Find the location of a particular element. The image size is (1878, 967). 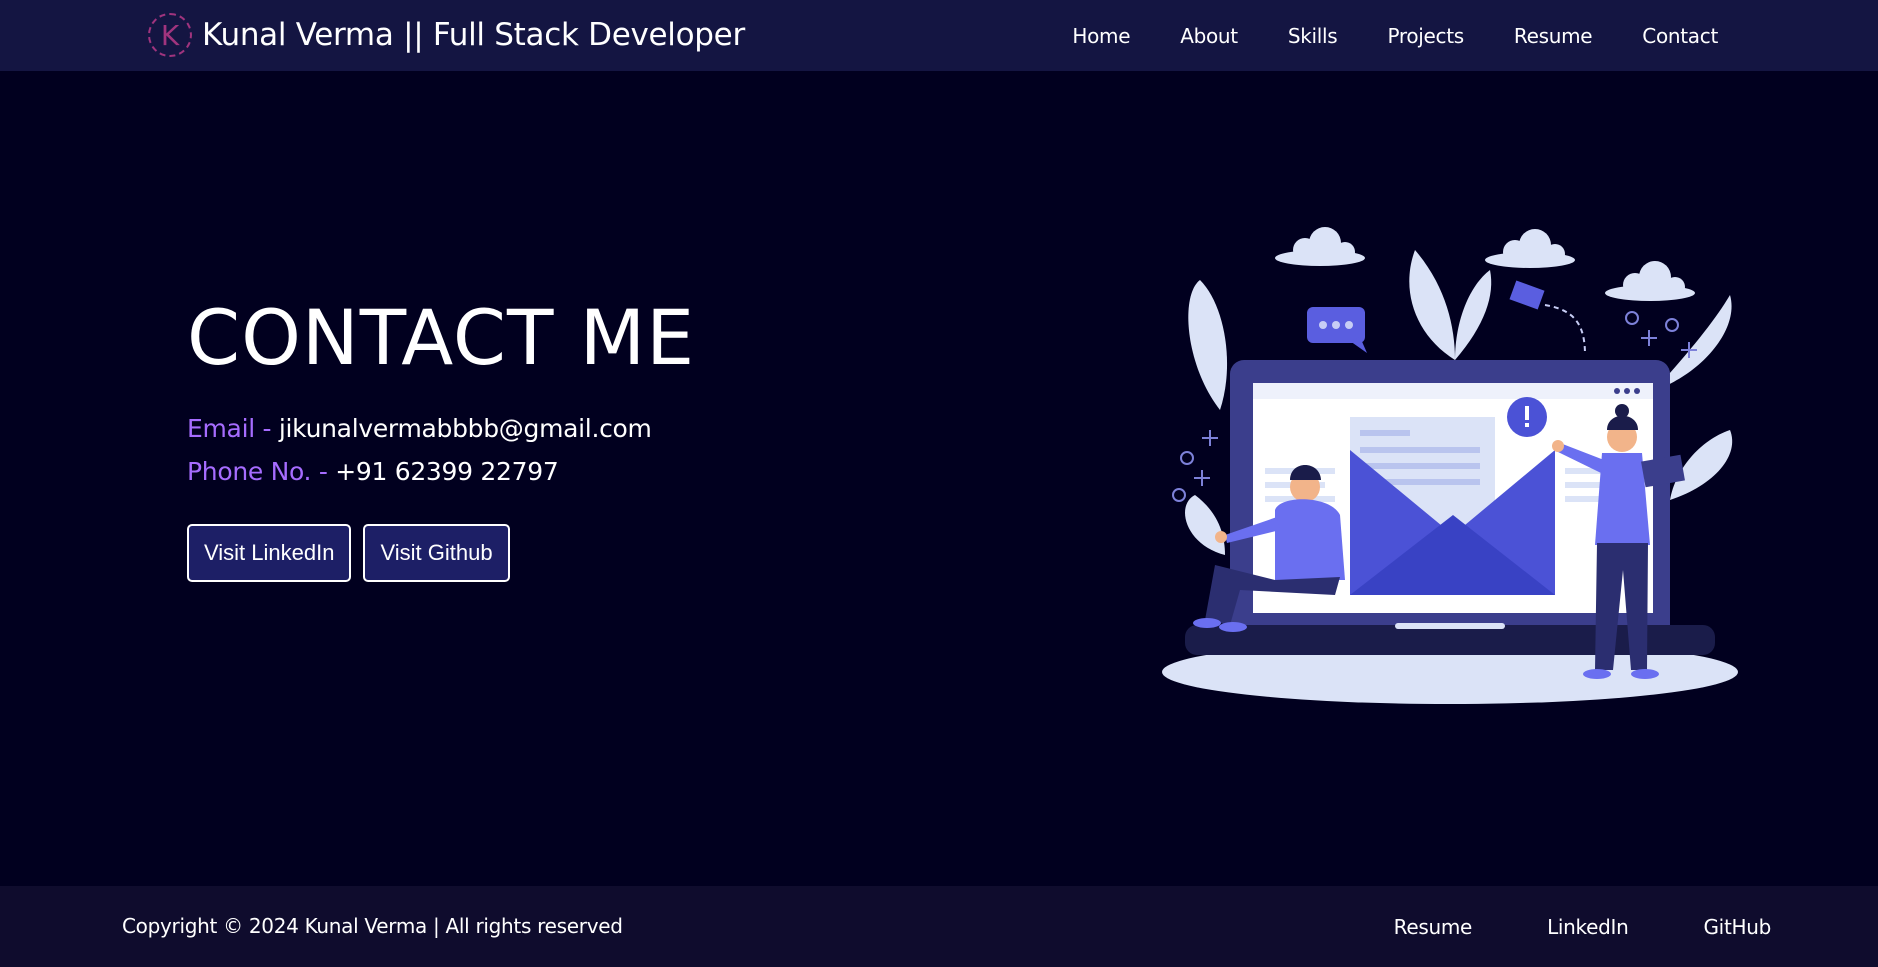

footer-links: Resume LinkedIn GitHub is located at coordinates (1545, 926).